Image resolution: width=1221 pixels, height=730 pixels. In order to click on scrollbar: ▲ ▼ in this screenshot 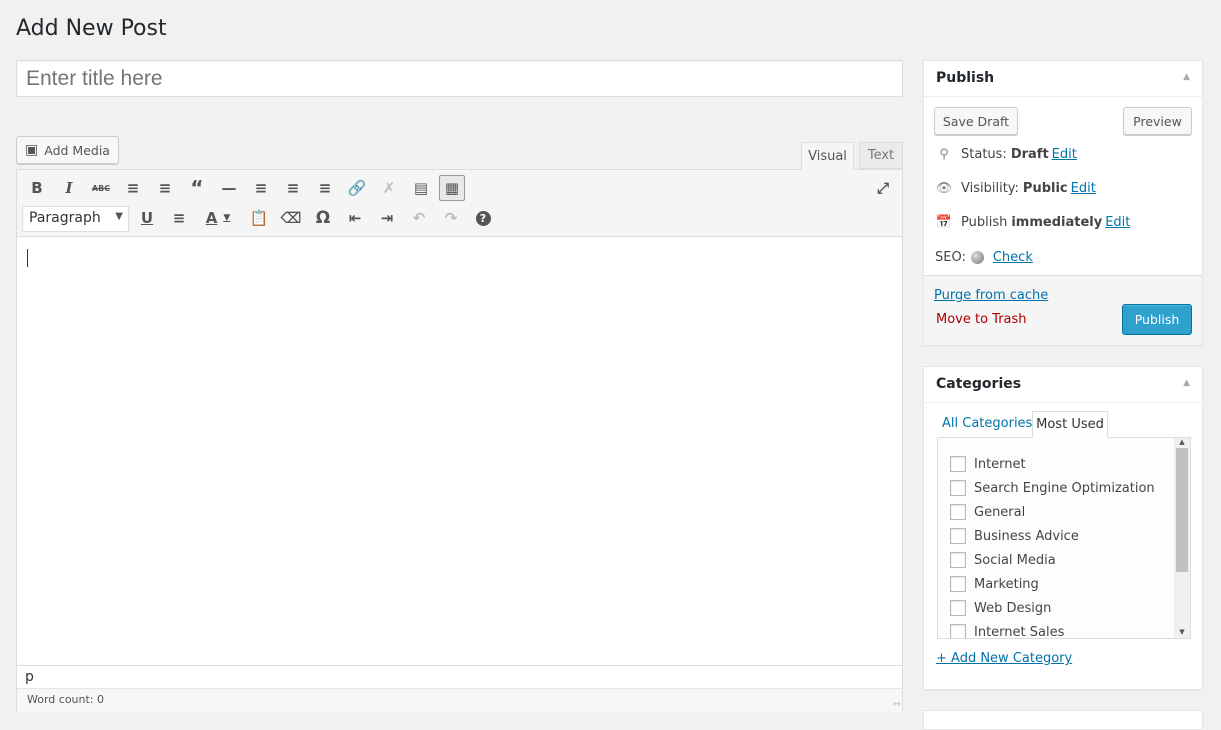, I will do `click(1182, 538)`.